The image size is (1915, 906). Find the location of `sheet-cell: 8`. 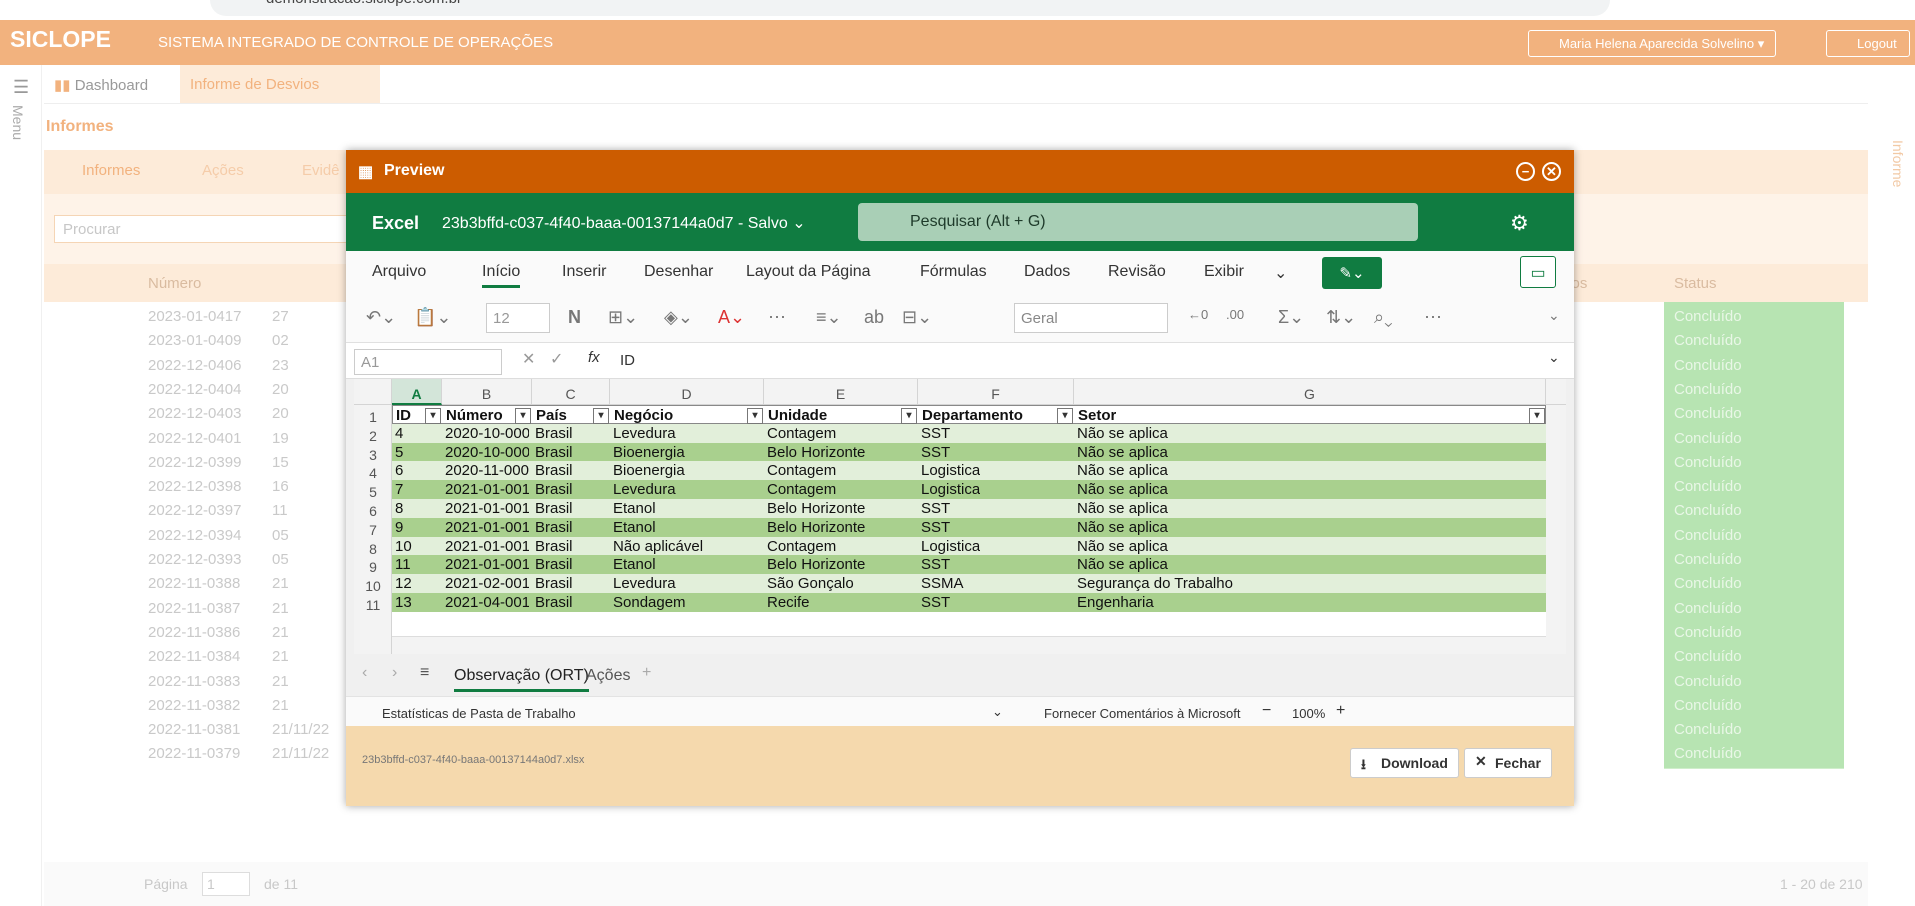

sheet-cell: 8 is located at coordinates (399, 508).